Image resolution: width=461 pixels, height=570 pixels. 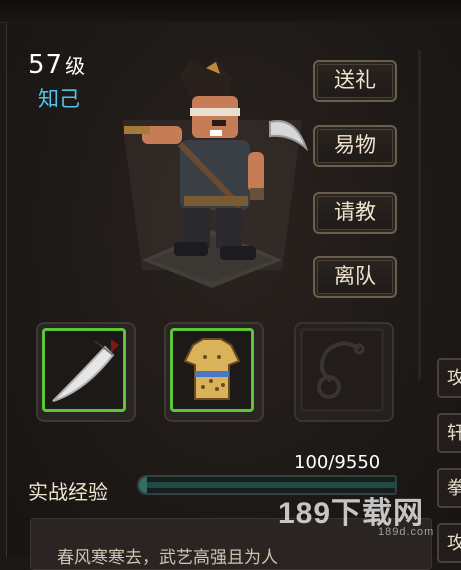 I want to click on accessory-slot-frame, so click(x=342, y=370).